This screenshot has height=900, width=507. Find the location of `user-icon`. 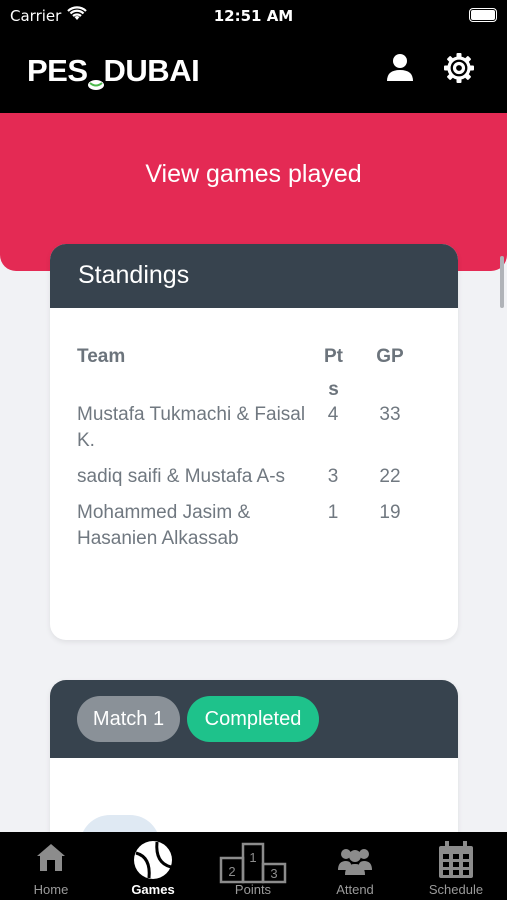

user-icon is located at coordinates (400, 67).